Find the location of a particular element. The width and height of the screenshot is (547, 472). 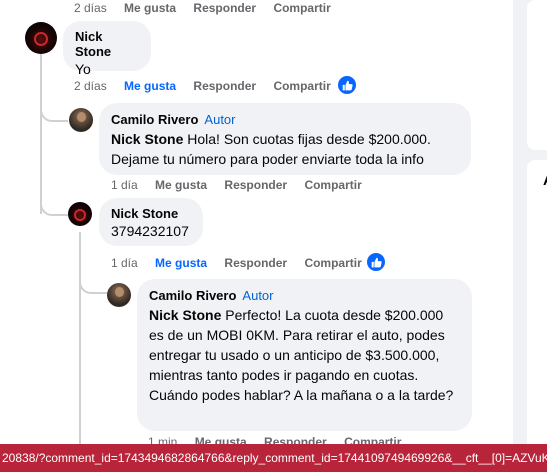

comment-text: Yo is located at coordinates (83, 69).